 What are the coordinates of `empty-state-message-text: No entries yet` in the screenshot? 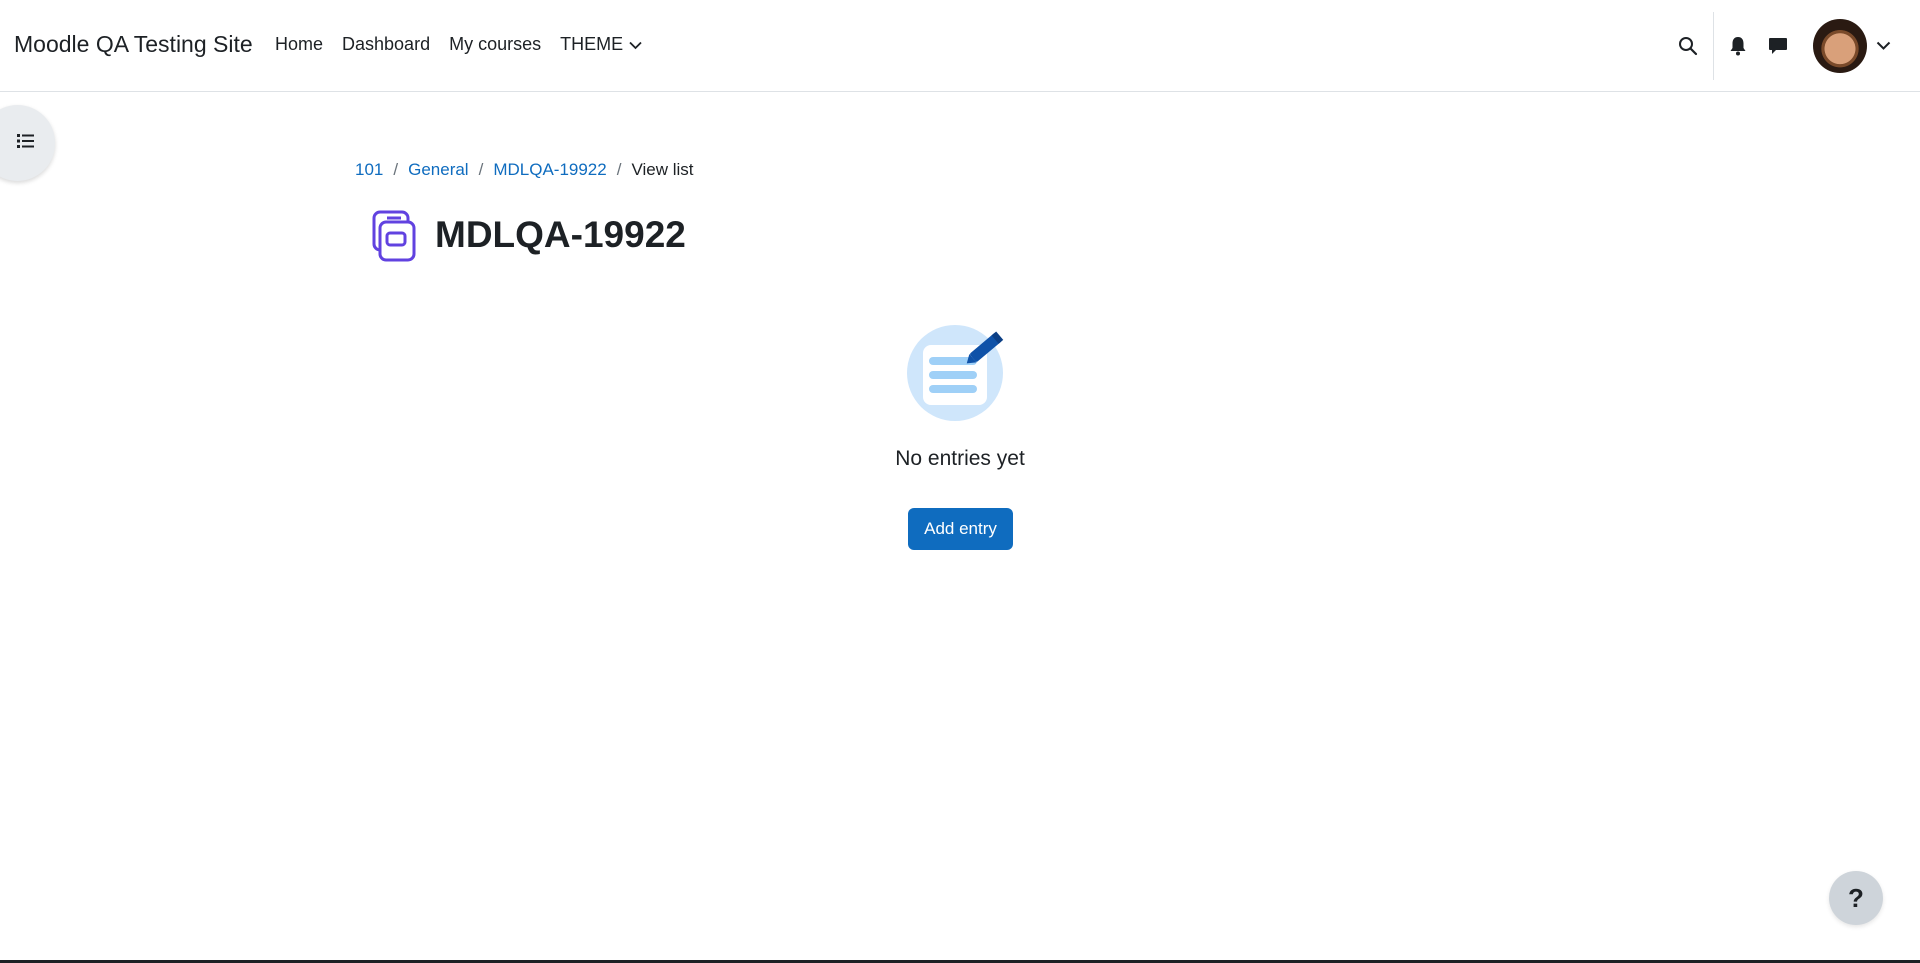 It's located at (960, 458).